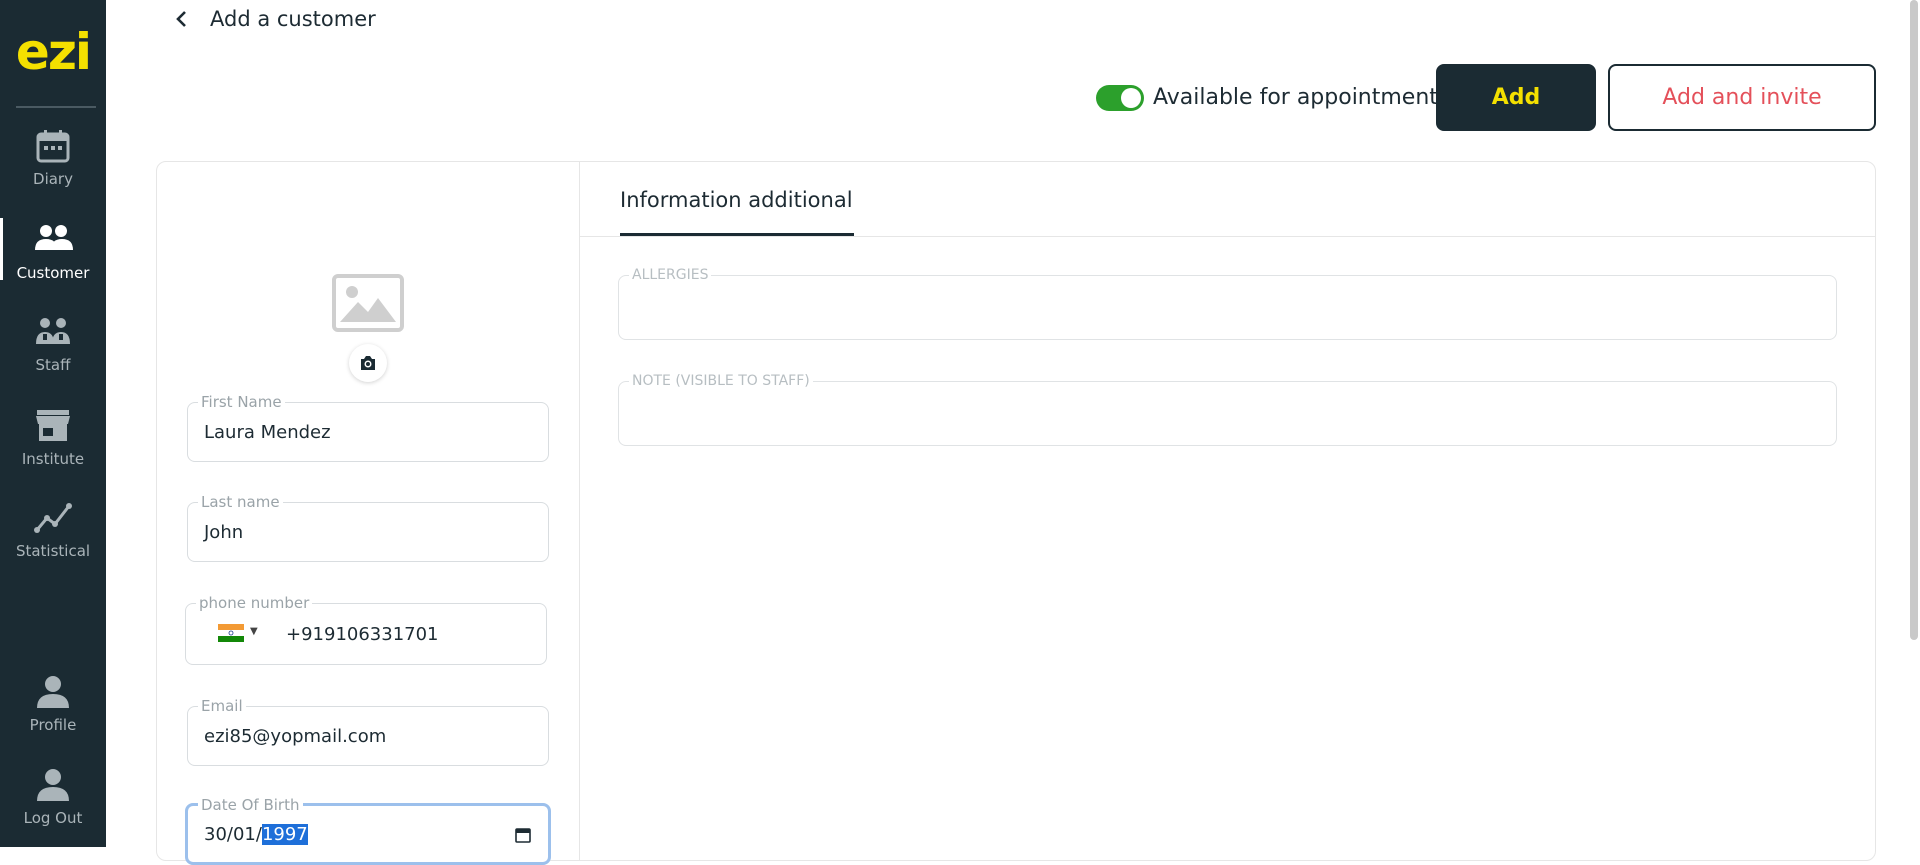 The height and width of the screenshot is (865, 1920). Describe the element at coordinates (231, 633) in the screenshot. I see `india-flag-icon` at that location.